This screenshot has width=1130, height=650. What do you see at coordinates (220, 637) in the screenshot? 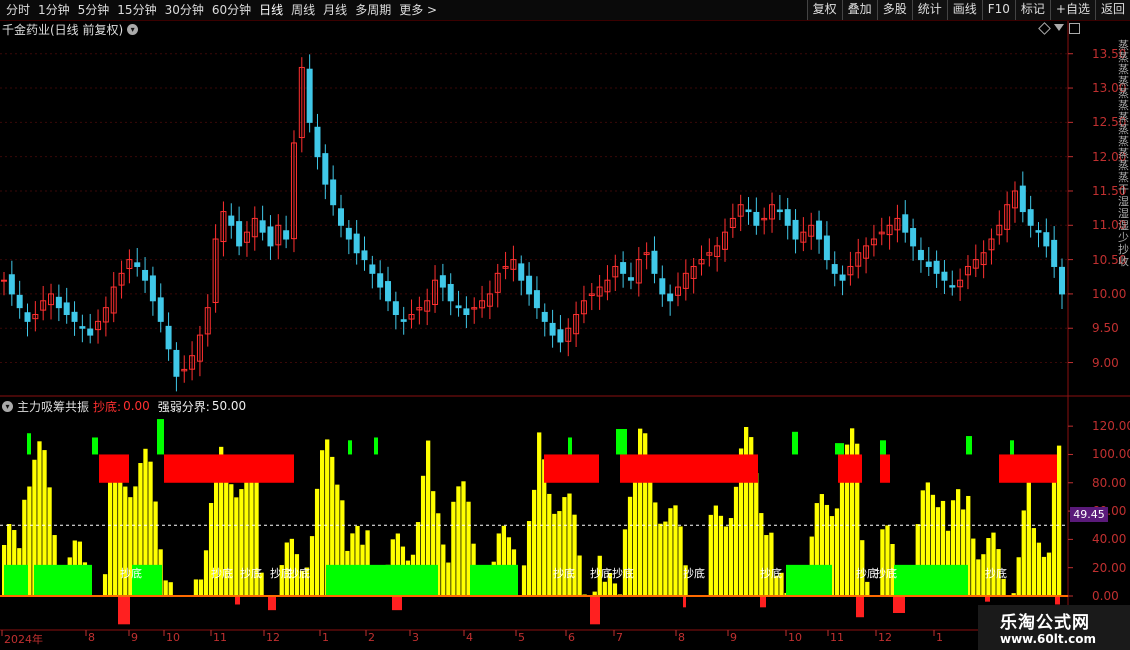
I see `date-tick-label: 11` at bounding box center [220, 637].